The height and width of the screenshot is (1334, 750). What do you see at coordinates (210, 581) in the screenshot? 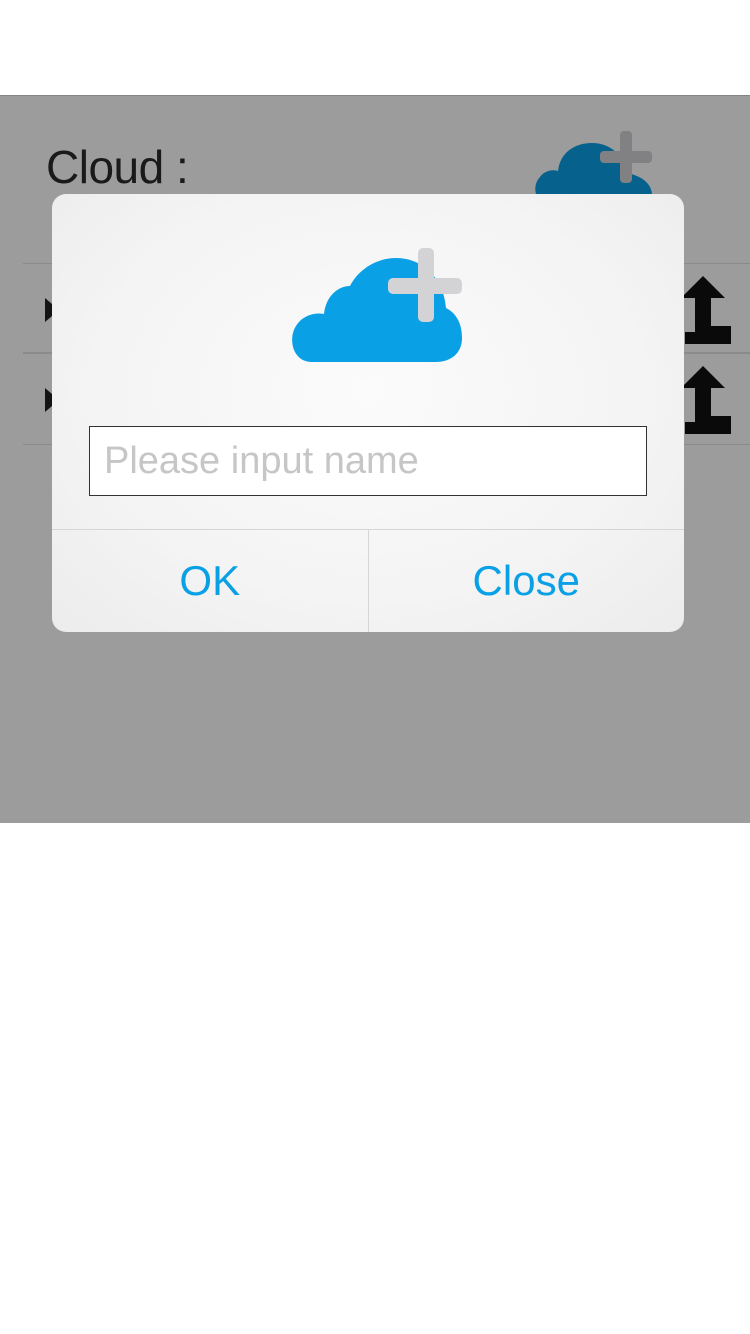
I see `ok-button: OK` at bounding box center [210, 581].